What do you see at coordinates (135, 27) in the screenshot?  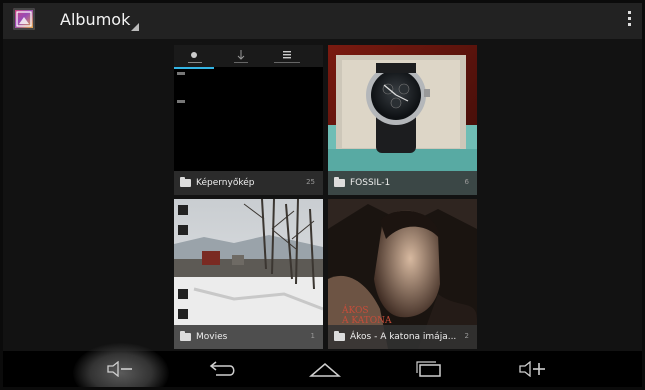 I see `spinner-indicator-icon` at bounding box center [135, 27].